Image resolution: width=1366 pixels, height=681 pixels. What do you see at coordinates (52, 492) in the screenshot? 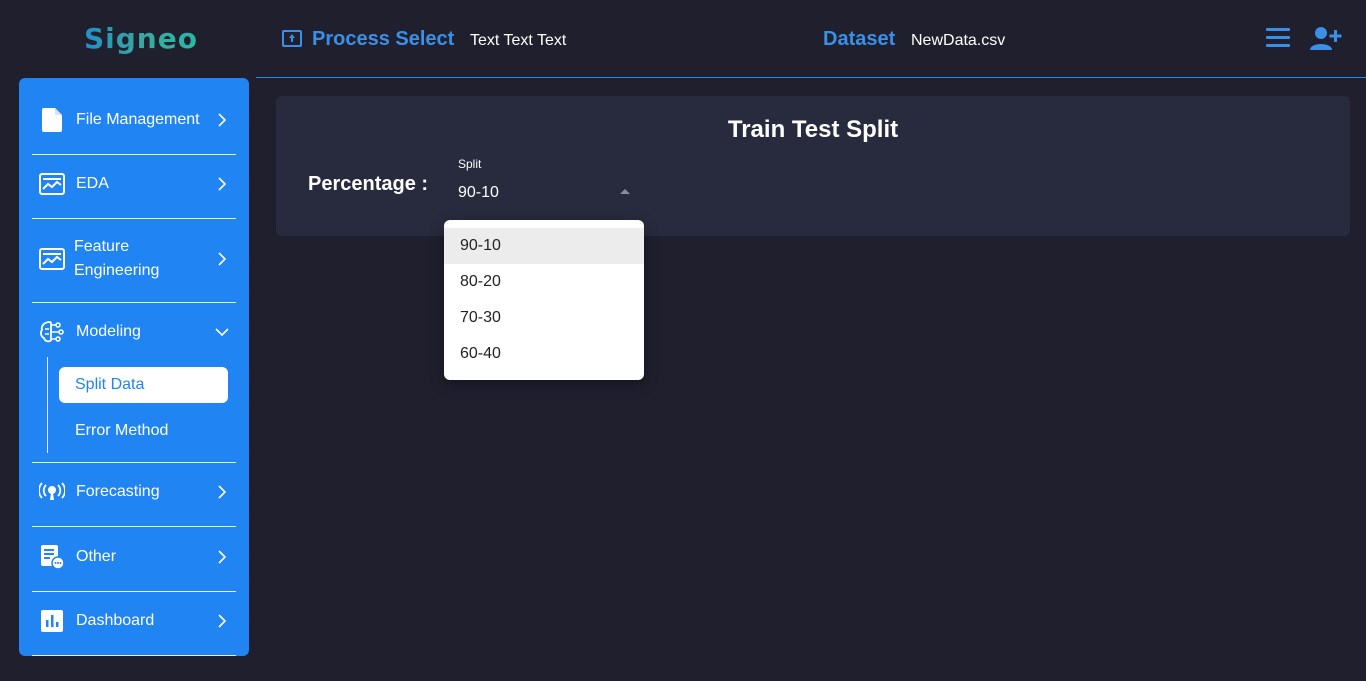
I see `broadcast-icon` at bounding box center [52, 492].